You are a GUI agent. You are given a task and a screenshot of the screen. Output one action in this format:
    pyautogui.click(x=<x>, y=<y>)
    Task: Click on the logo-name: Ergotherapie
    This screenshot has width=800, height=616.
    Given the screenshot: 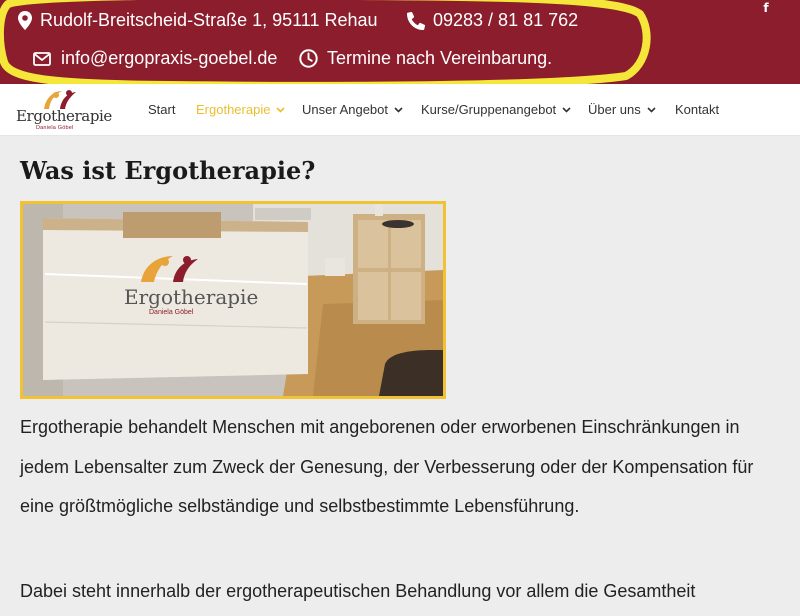 What is the action you would take?
    pyautogui.click(x=64, y=116)
    